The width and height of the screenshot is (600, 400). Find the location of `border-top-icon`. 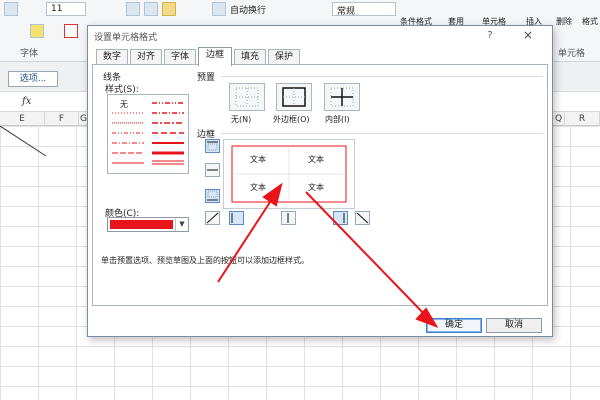

border-top-icon is located at coordinates (212, 146).